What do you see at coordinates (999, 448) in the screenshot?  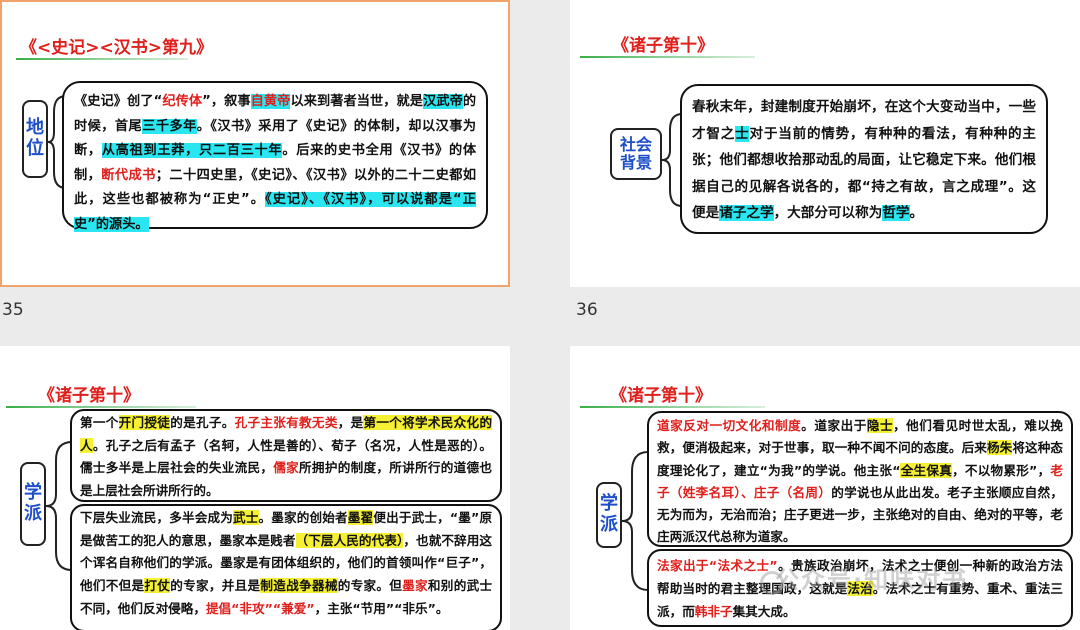 I see `text-segment: 杨朱` at bounding box center [999, 448].